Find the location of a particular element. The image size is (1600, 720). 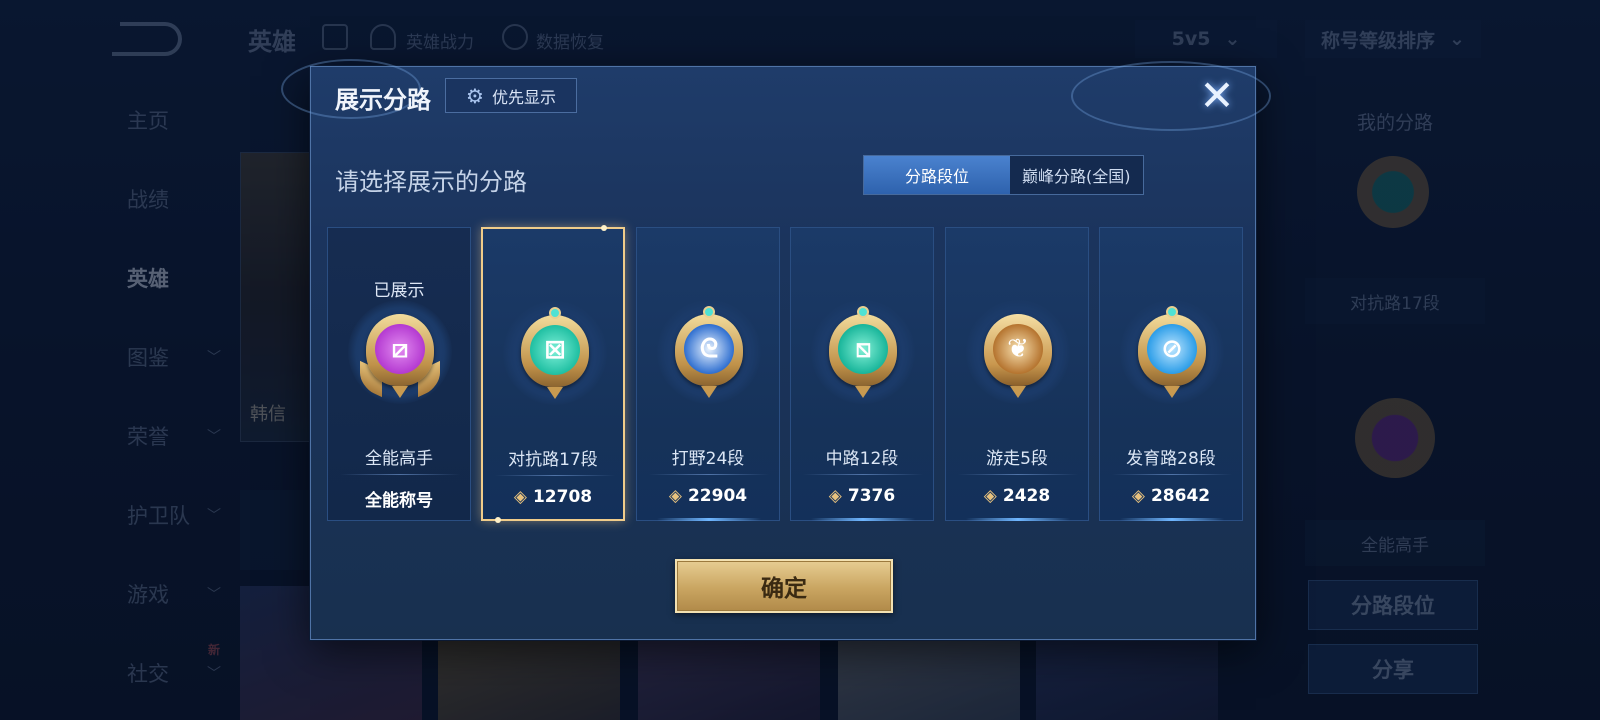

lane-score: ◈ 2428 is located at coordinates (1017, 496).